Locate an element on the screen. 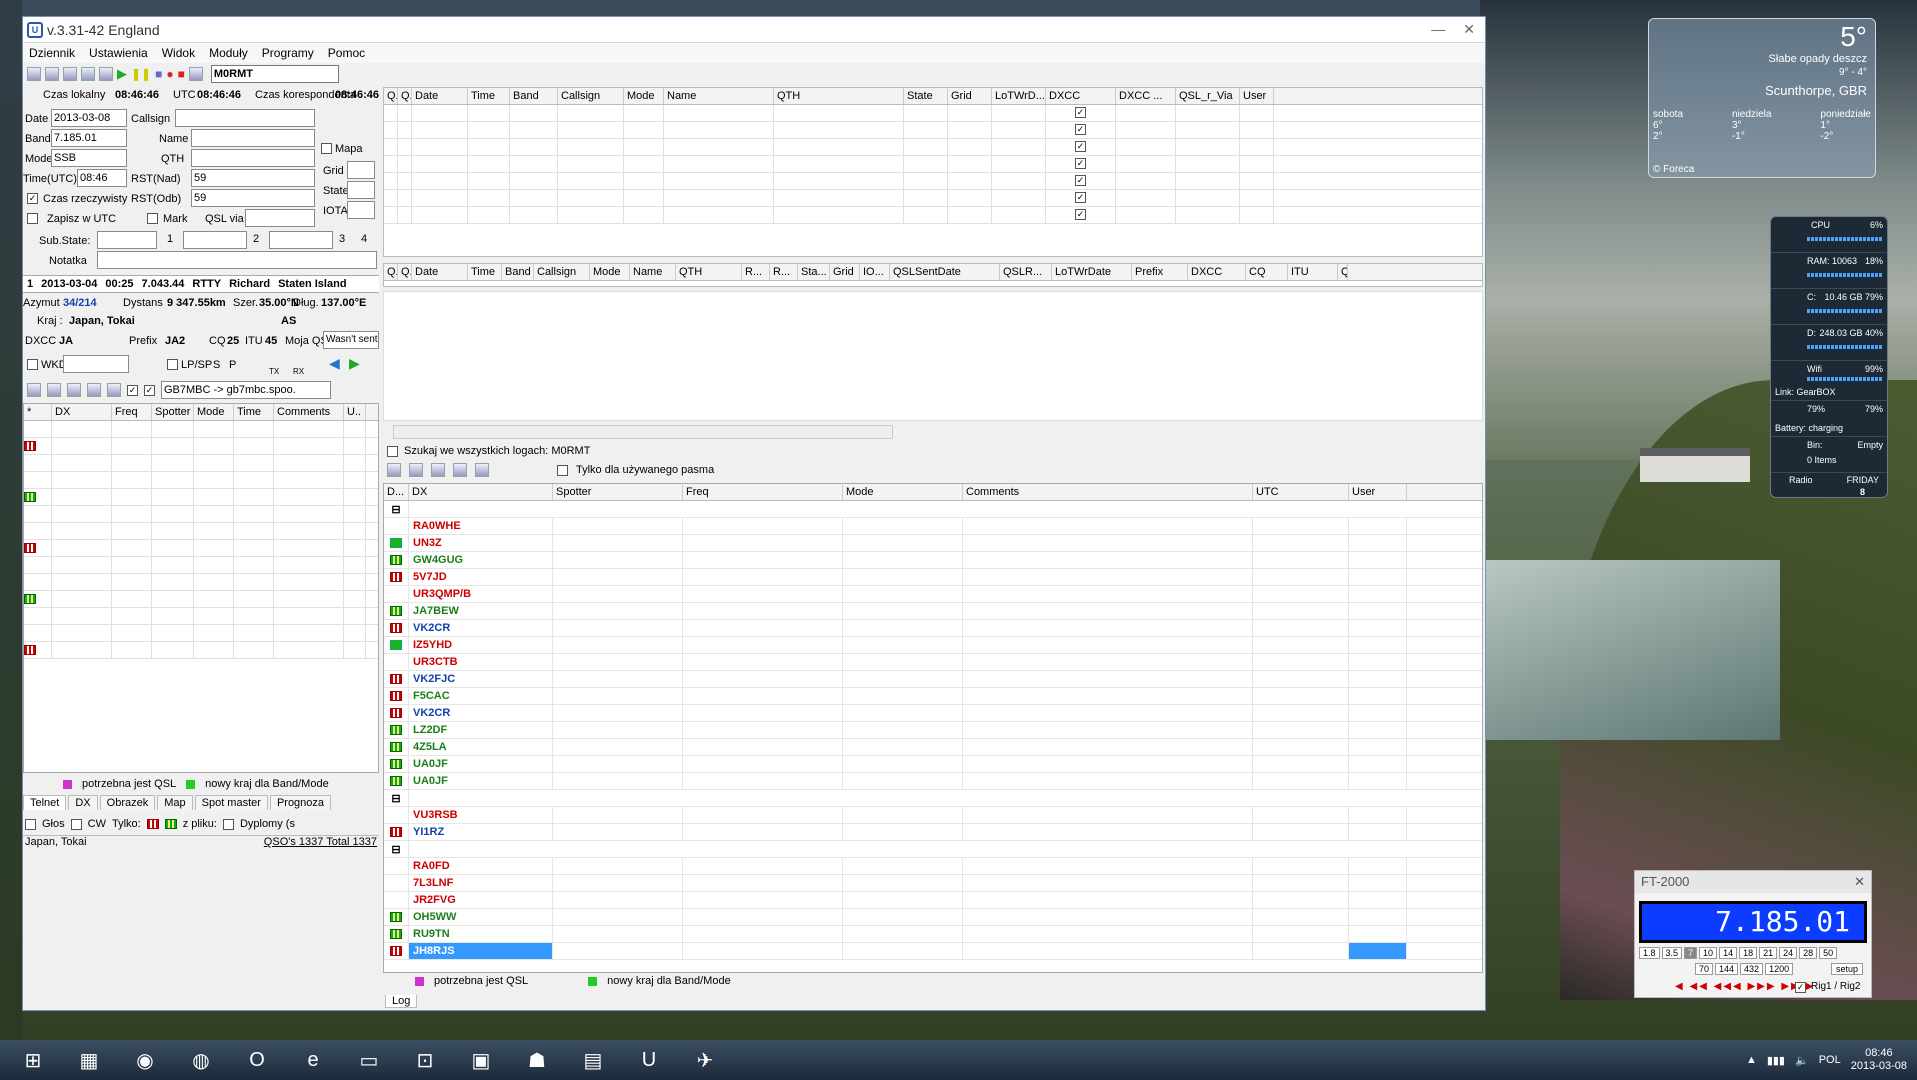 This screenshot has width=1917, height=1080. substate-4-button: 4 is located at coordinates (364, 239).